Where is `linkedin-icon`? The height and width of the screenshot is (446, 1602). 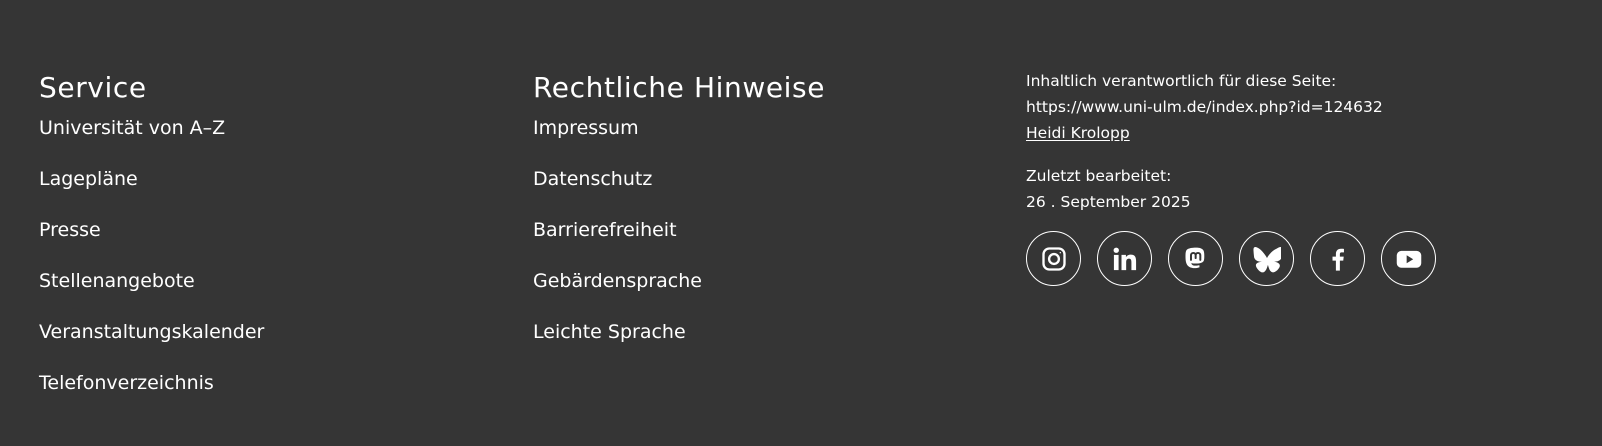 linkedin-icon is located at coordinates (1124, 258).